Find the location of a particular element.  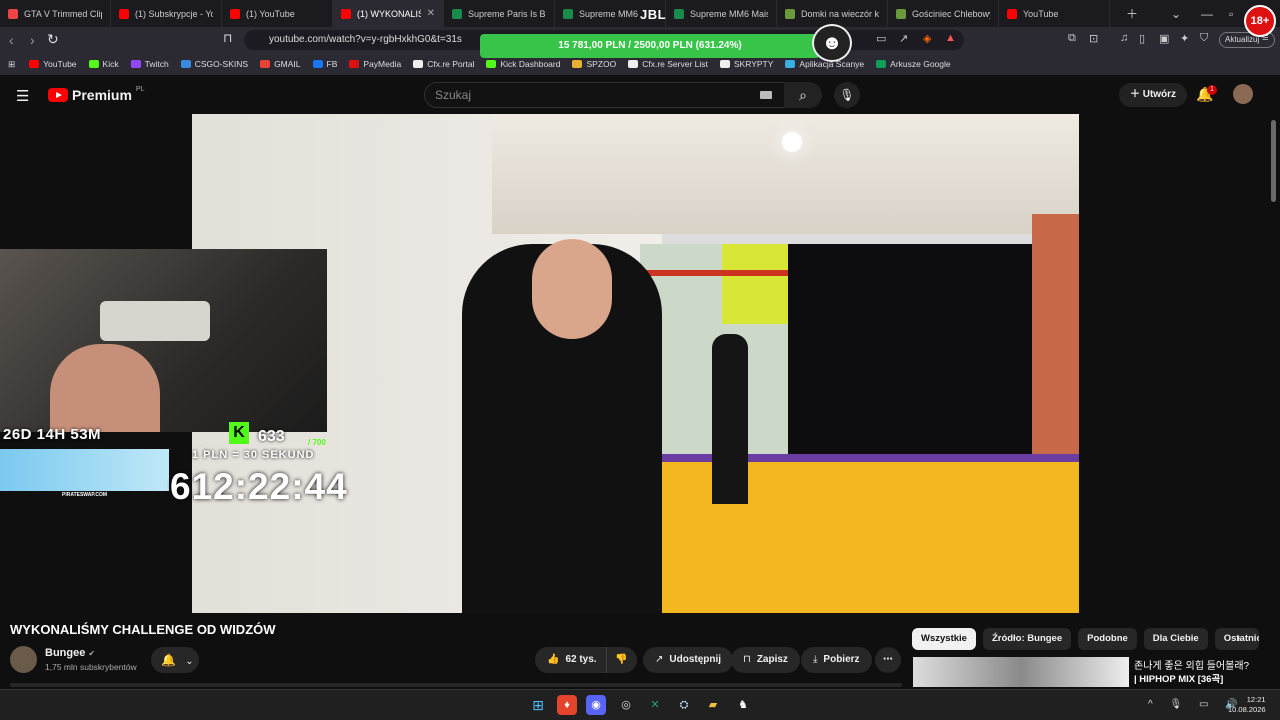

video-title: WYKONALIŚMY CHALLENGE OD WIDZÓW is located at coordinates (143, 629).